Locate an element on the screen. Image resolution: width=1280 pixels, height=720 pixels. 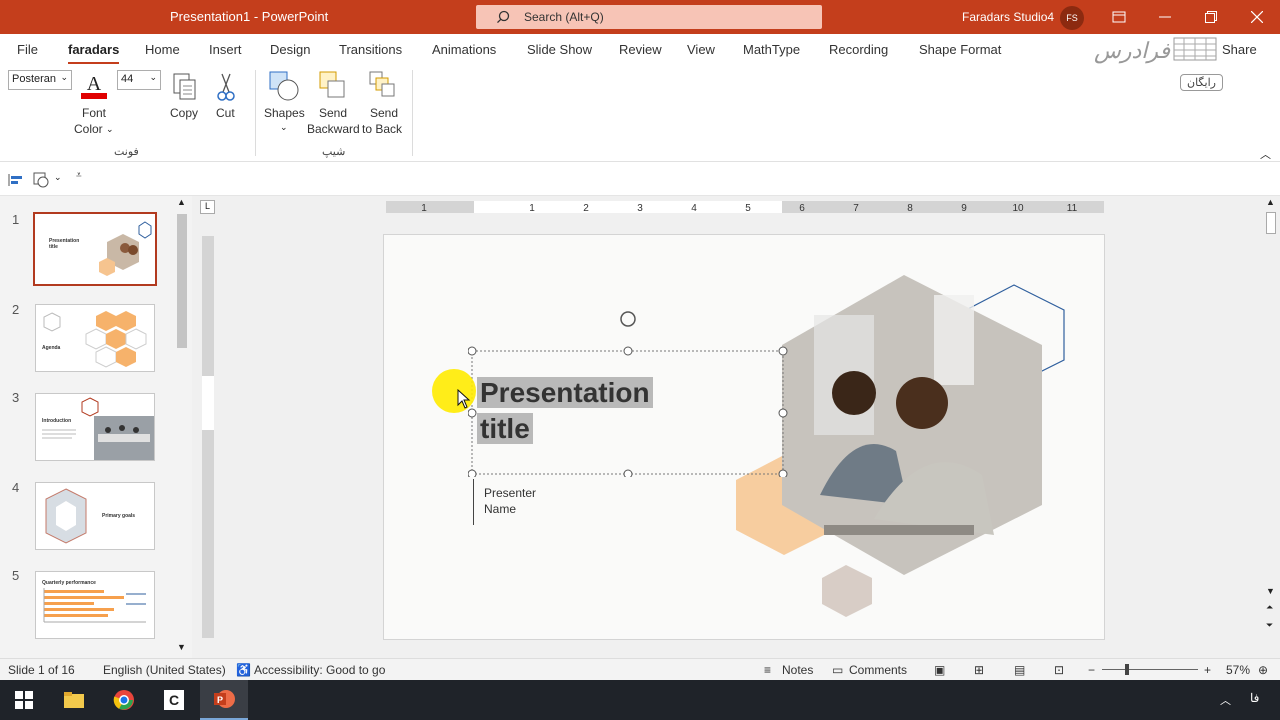
slide-thumbnail-5: Quarterly performance is located at coordinates (95, 605).